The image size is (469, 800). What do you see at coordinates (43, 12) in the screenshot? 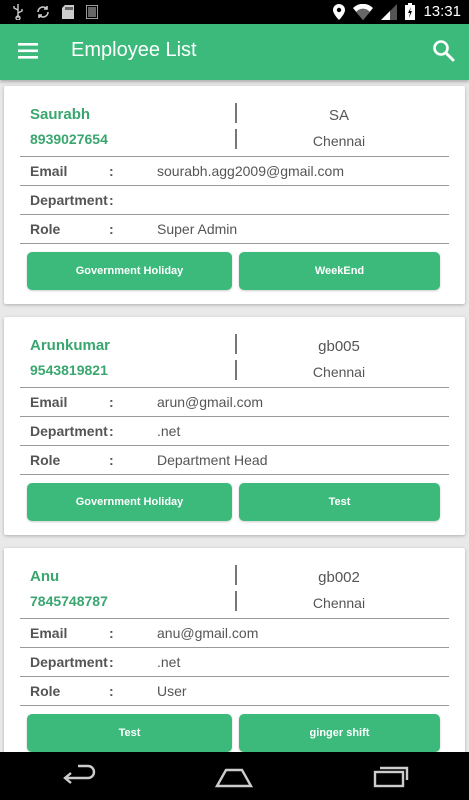
I see `sync-icon` at bounding box center [43, 12].